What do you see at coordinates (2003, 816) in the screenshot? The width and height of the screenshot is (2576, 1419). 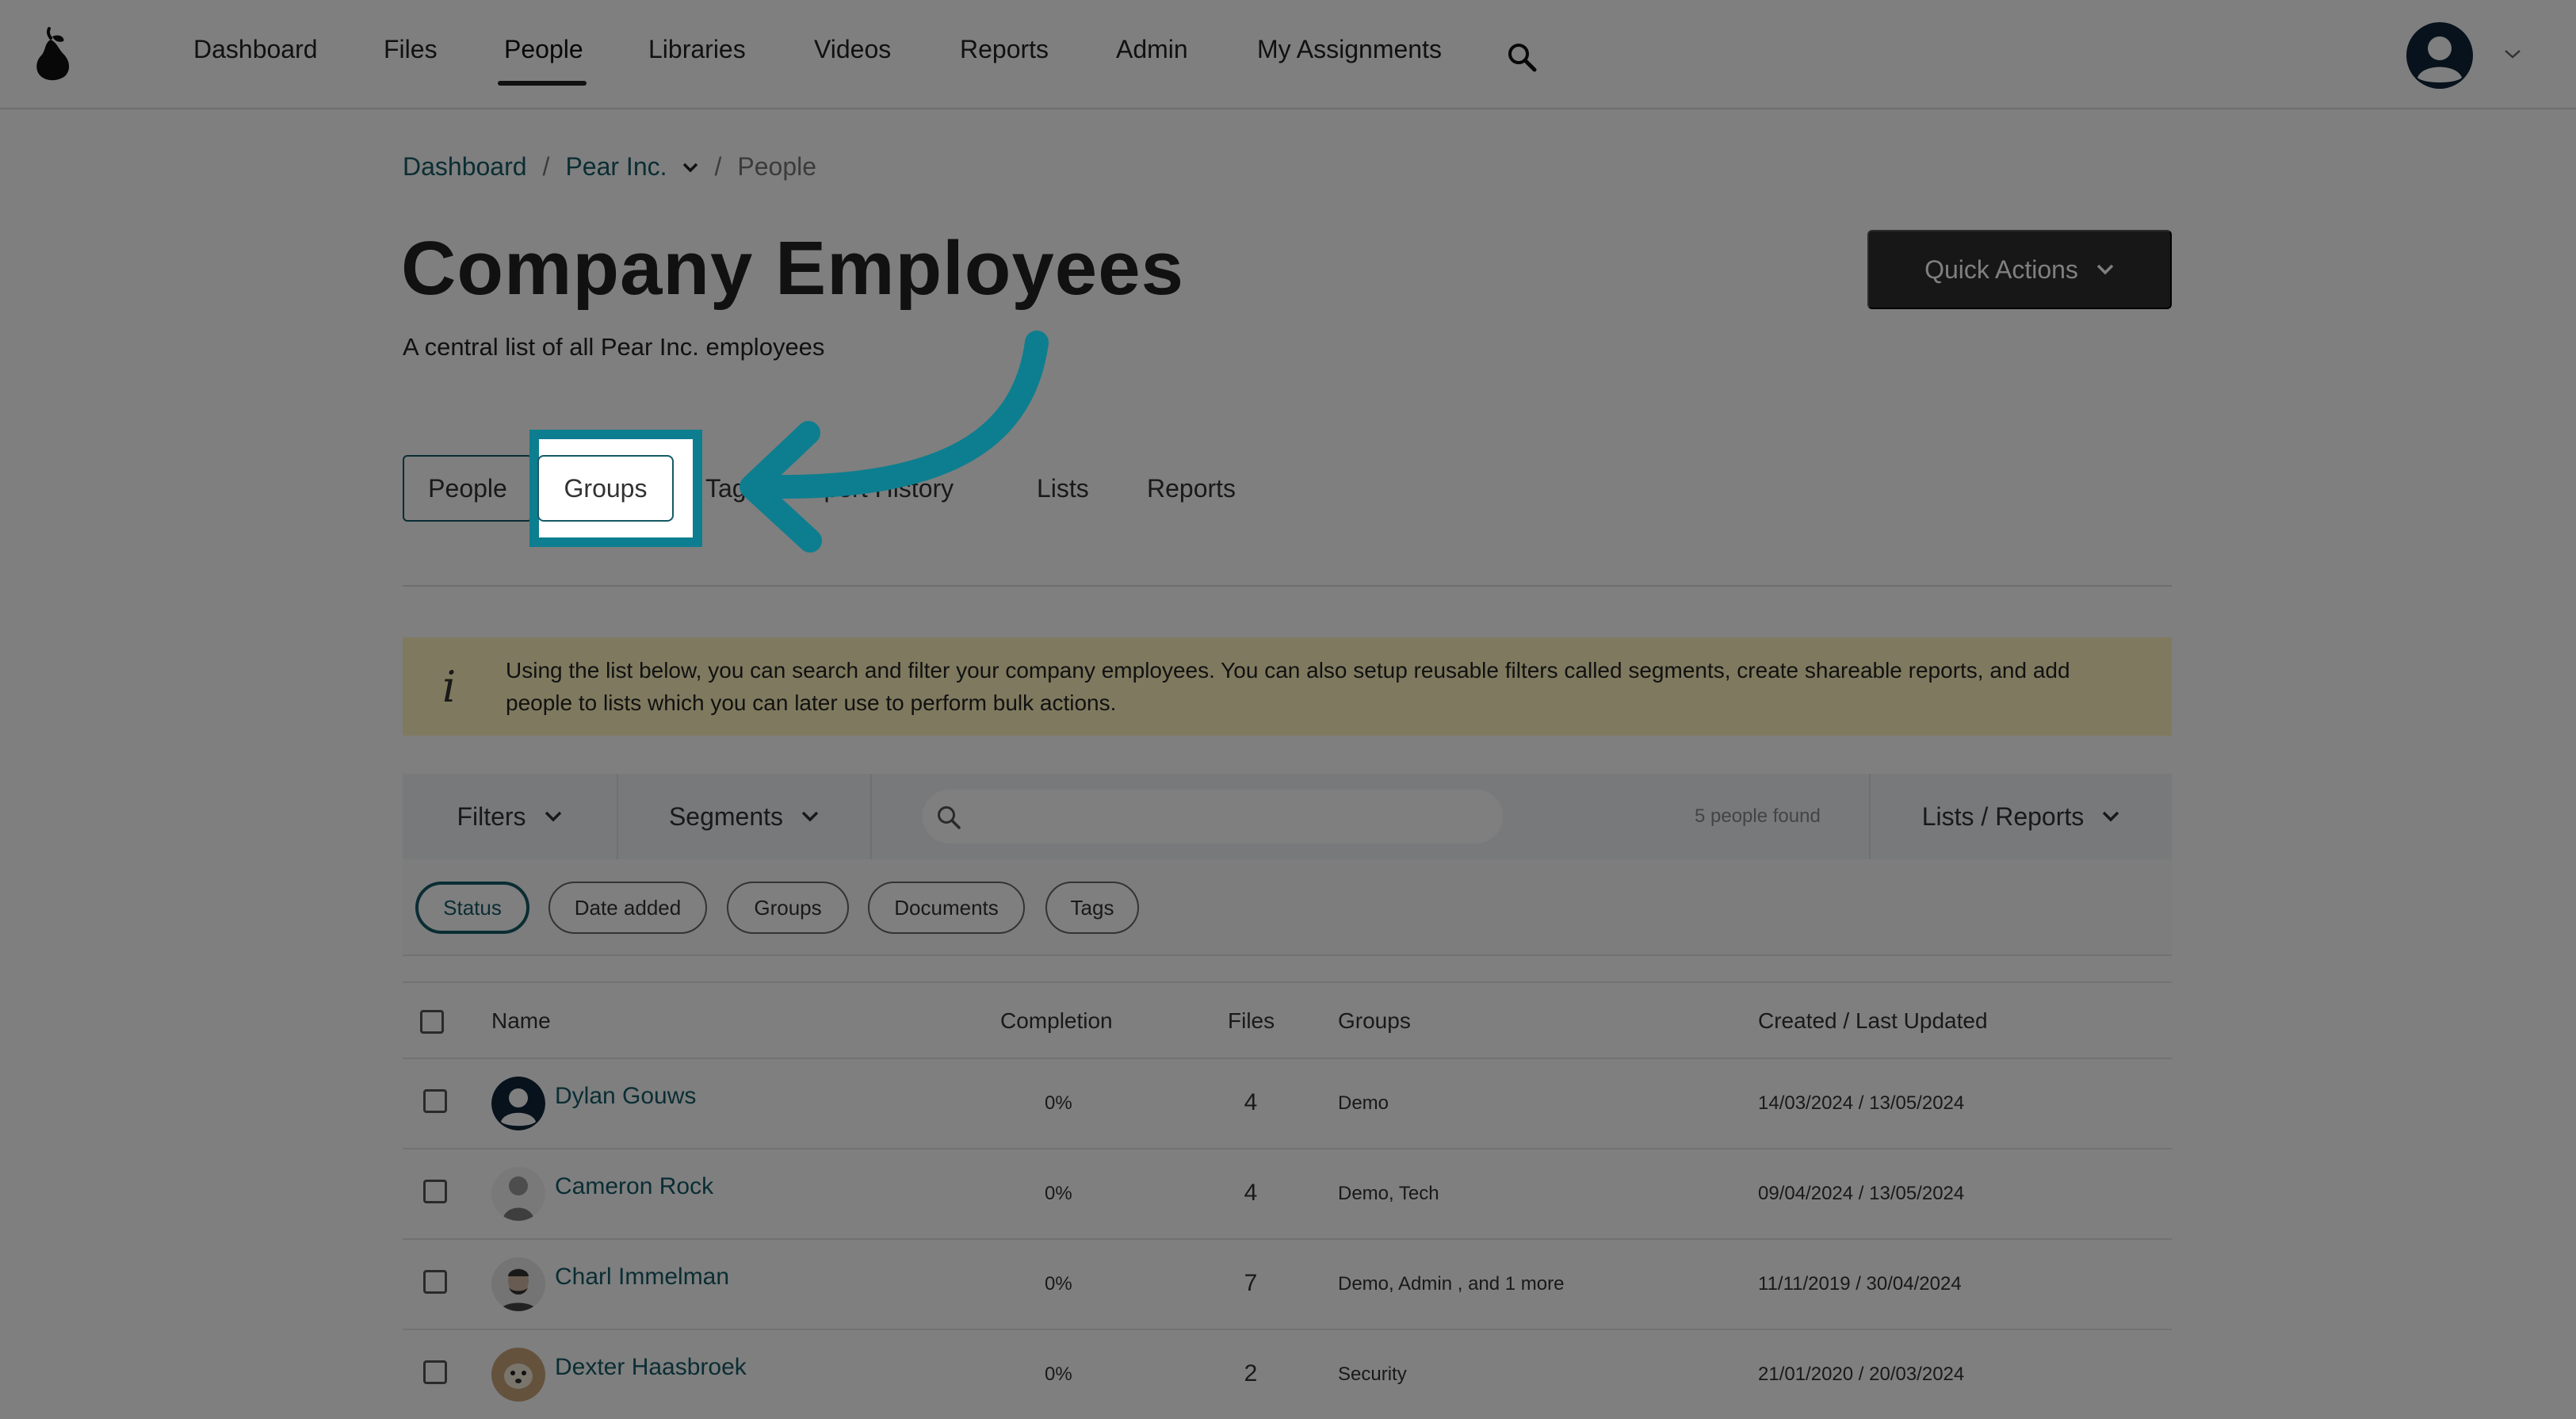 I see `lists-reports-label: Lists / Reports` at bounding box center [2003, 816].